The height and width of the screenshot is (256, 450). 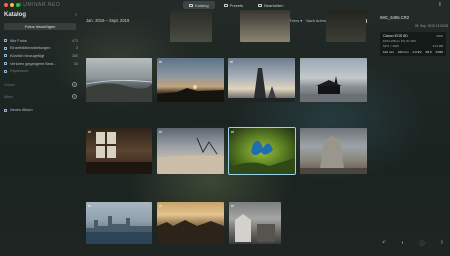 I want to click on sunset-scene, so click(x=190, y=93).